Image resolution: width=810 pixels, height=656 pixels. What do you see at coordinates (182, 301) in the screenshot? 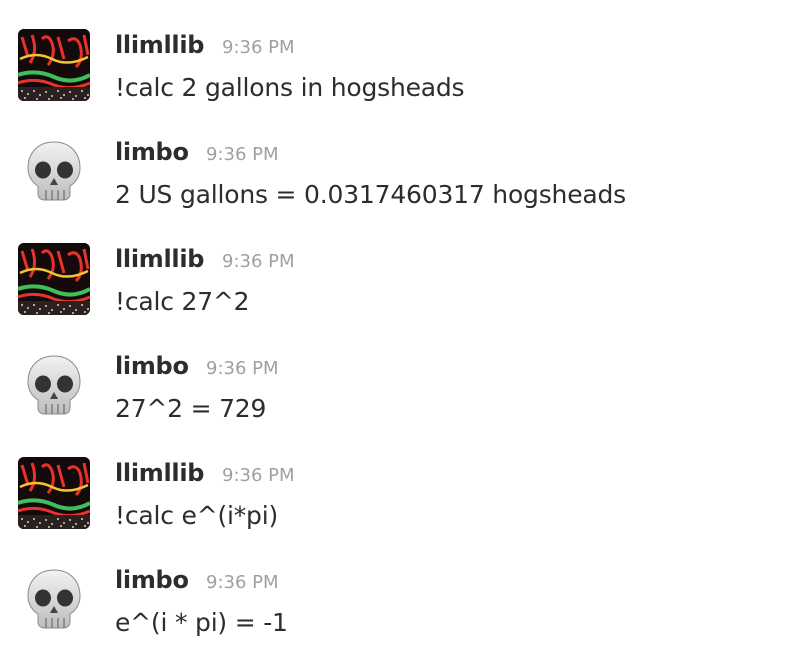
I see `message-text: !calc 27^2` at bounding box center [182, 301].